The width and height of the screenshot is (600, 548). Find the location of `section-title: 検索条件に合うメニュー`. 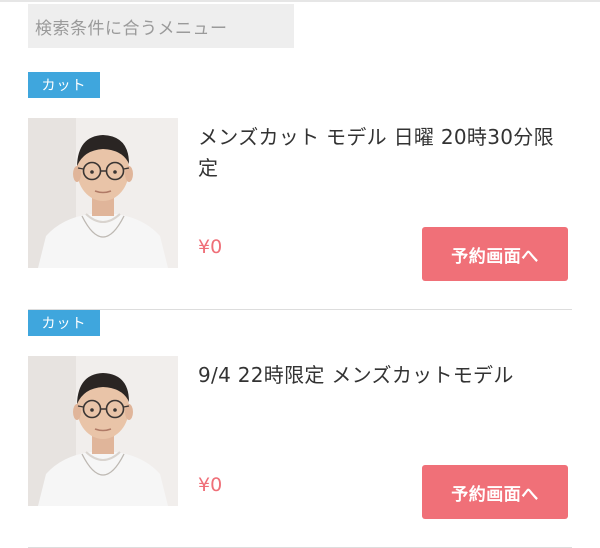

section-title: 検索条件に合うメニュー is located at coordinates (161, 26).